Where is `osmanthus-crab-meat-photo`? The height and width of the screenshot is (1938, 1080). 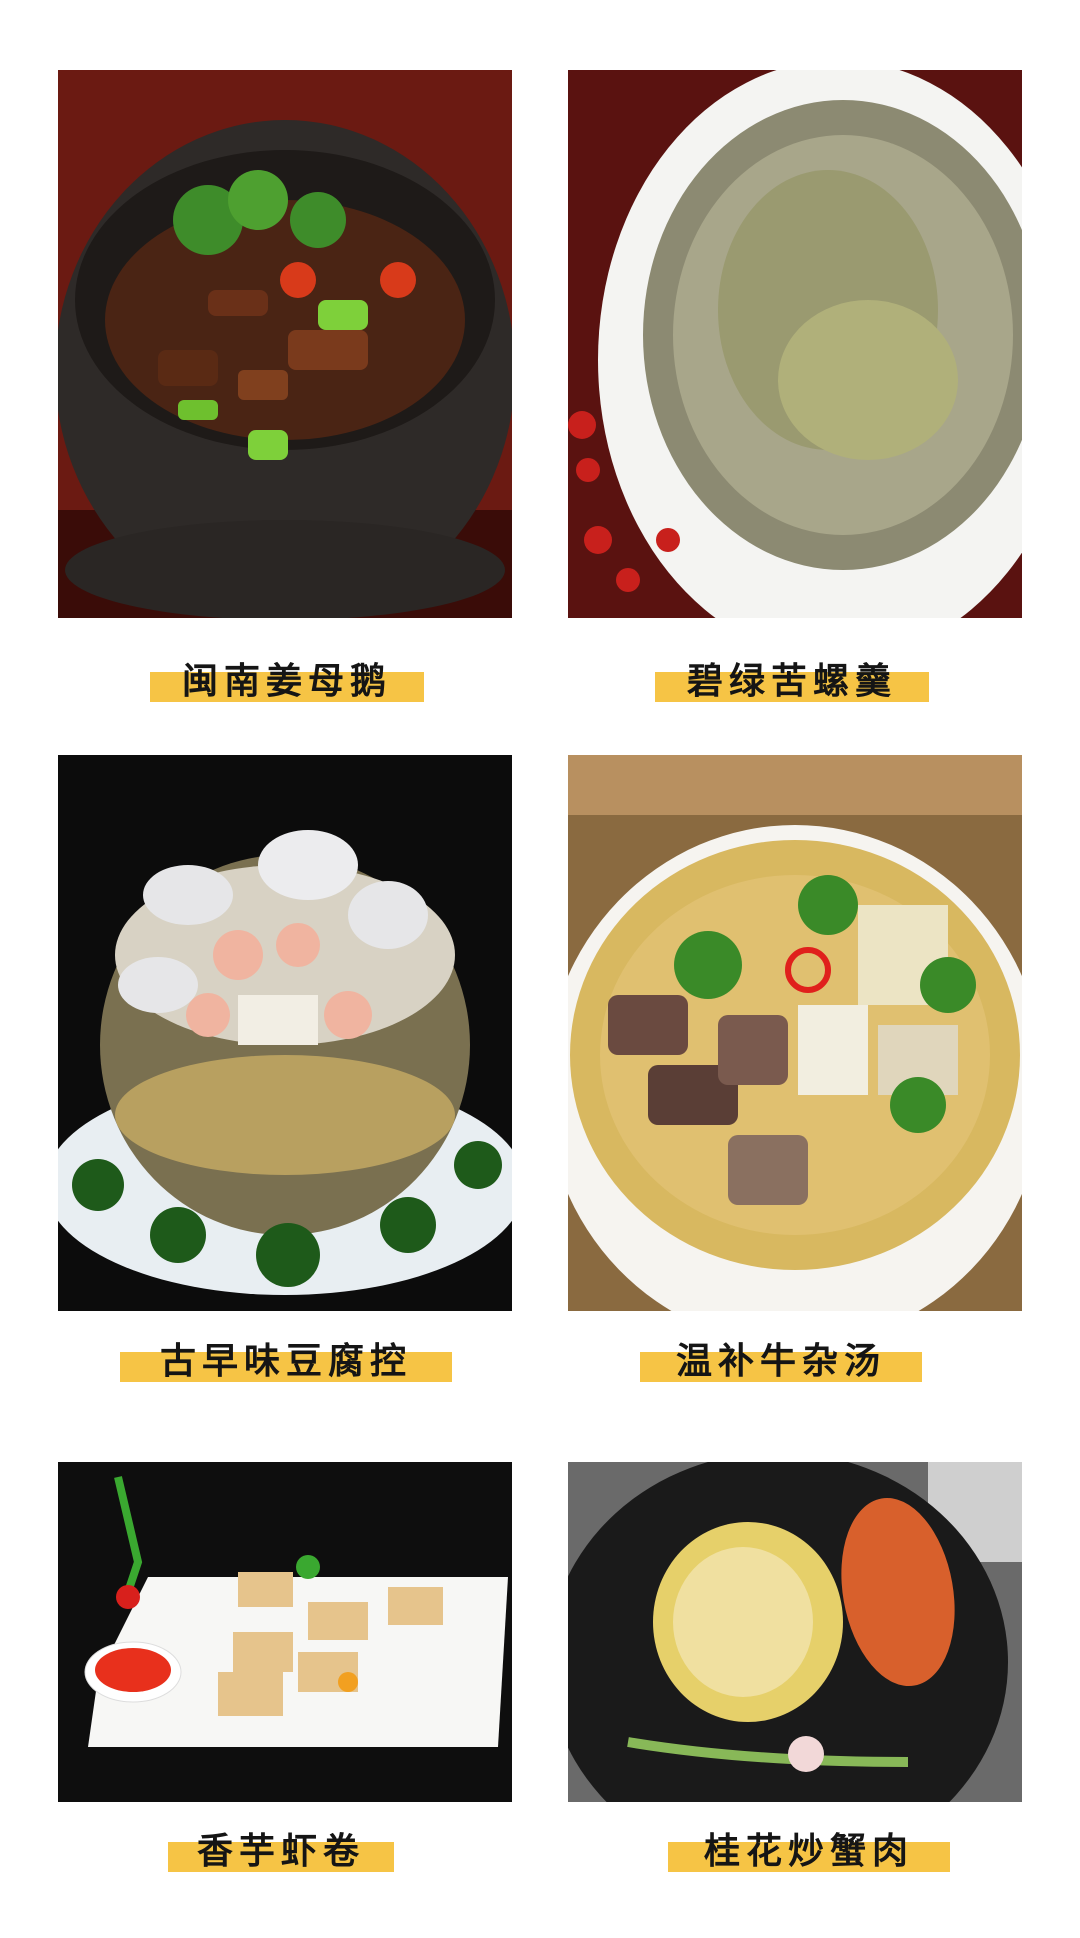
osmanthus-crab-meat-photo is located at coordinates (795, 1632).